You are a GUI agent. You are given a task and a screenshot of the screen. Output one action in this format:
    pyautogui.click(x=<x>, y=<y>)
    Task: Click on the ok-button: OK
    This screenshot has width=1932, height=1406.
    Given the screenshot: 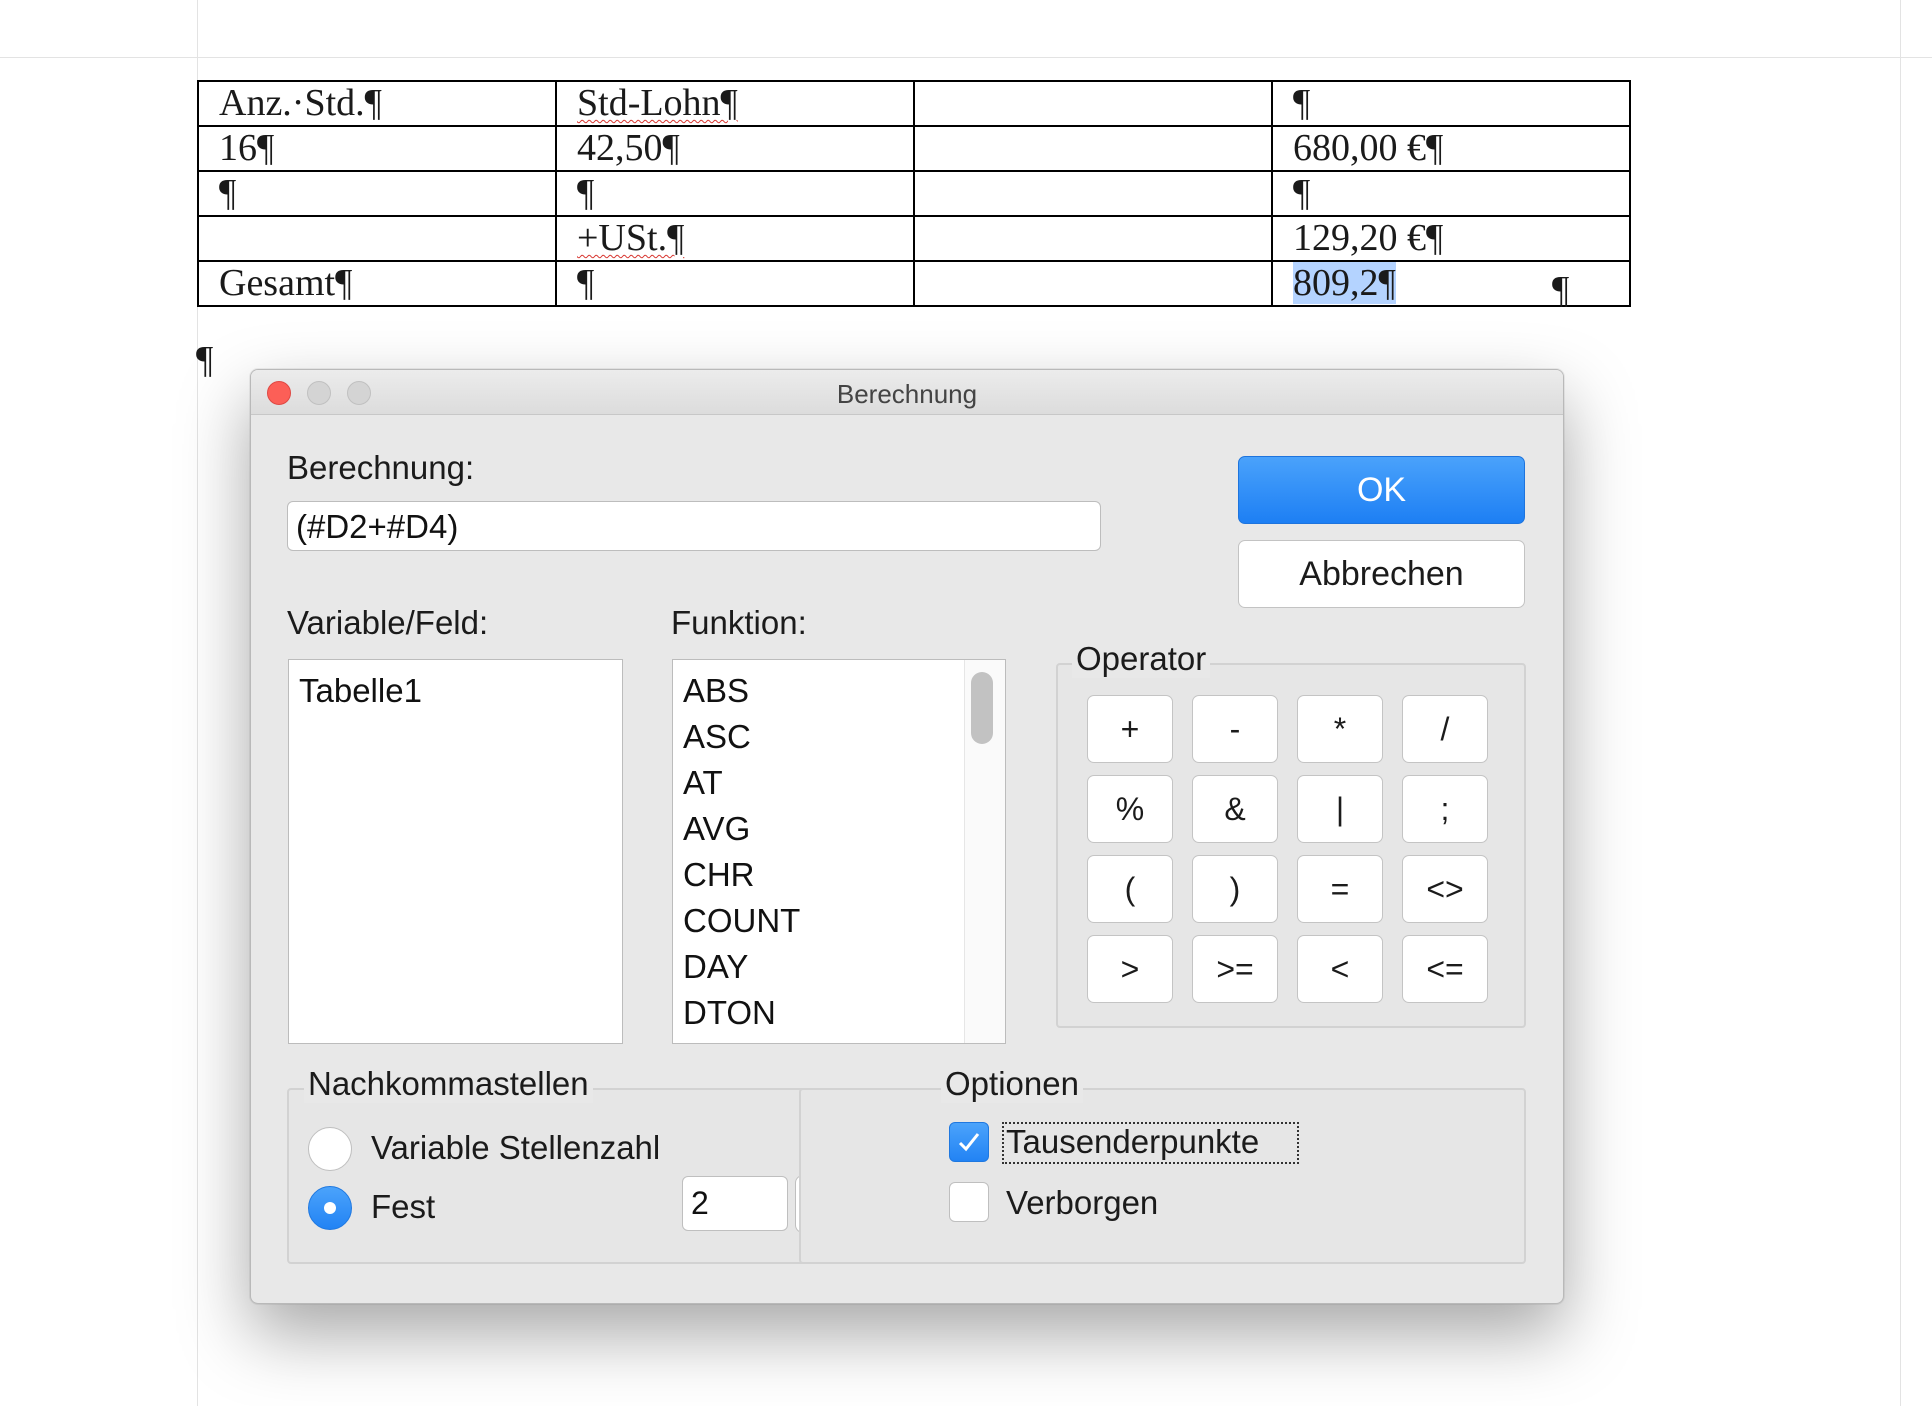 What is the action you would take?
    pyautogui.click(x=1381, y=490)
    